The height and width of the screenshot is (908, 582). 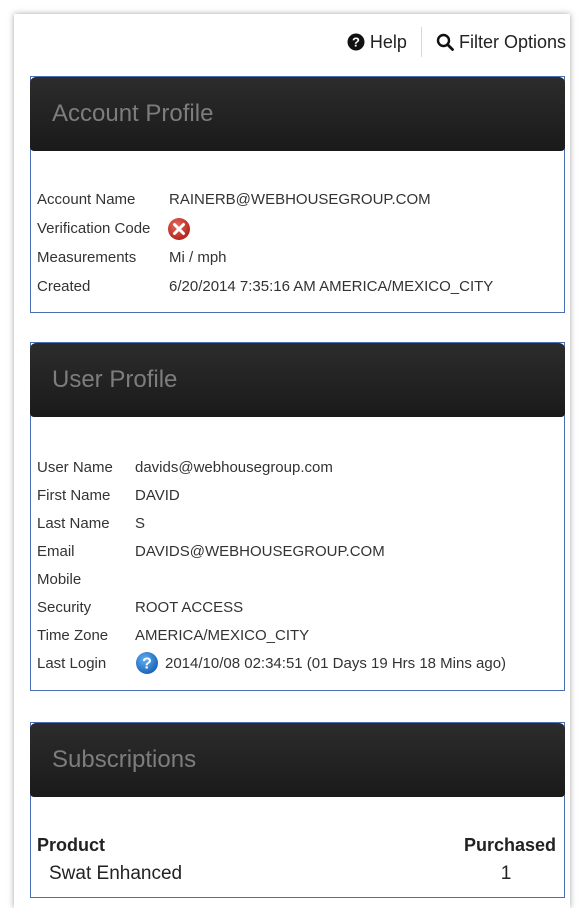 What do you see at coordinates (296, 845) in the screenshot?
I see `subscriptions-table-header: Product Purchased` at bounding box center [296, 845].